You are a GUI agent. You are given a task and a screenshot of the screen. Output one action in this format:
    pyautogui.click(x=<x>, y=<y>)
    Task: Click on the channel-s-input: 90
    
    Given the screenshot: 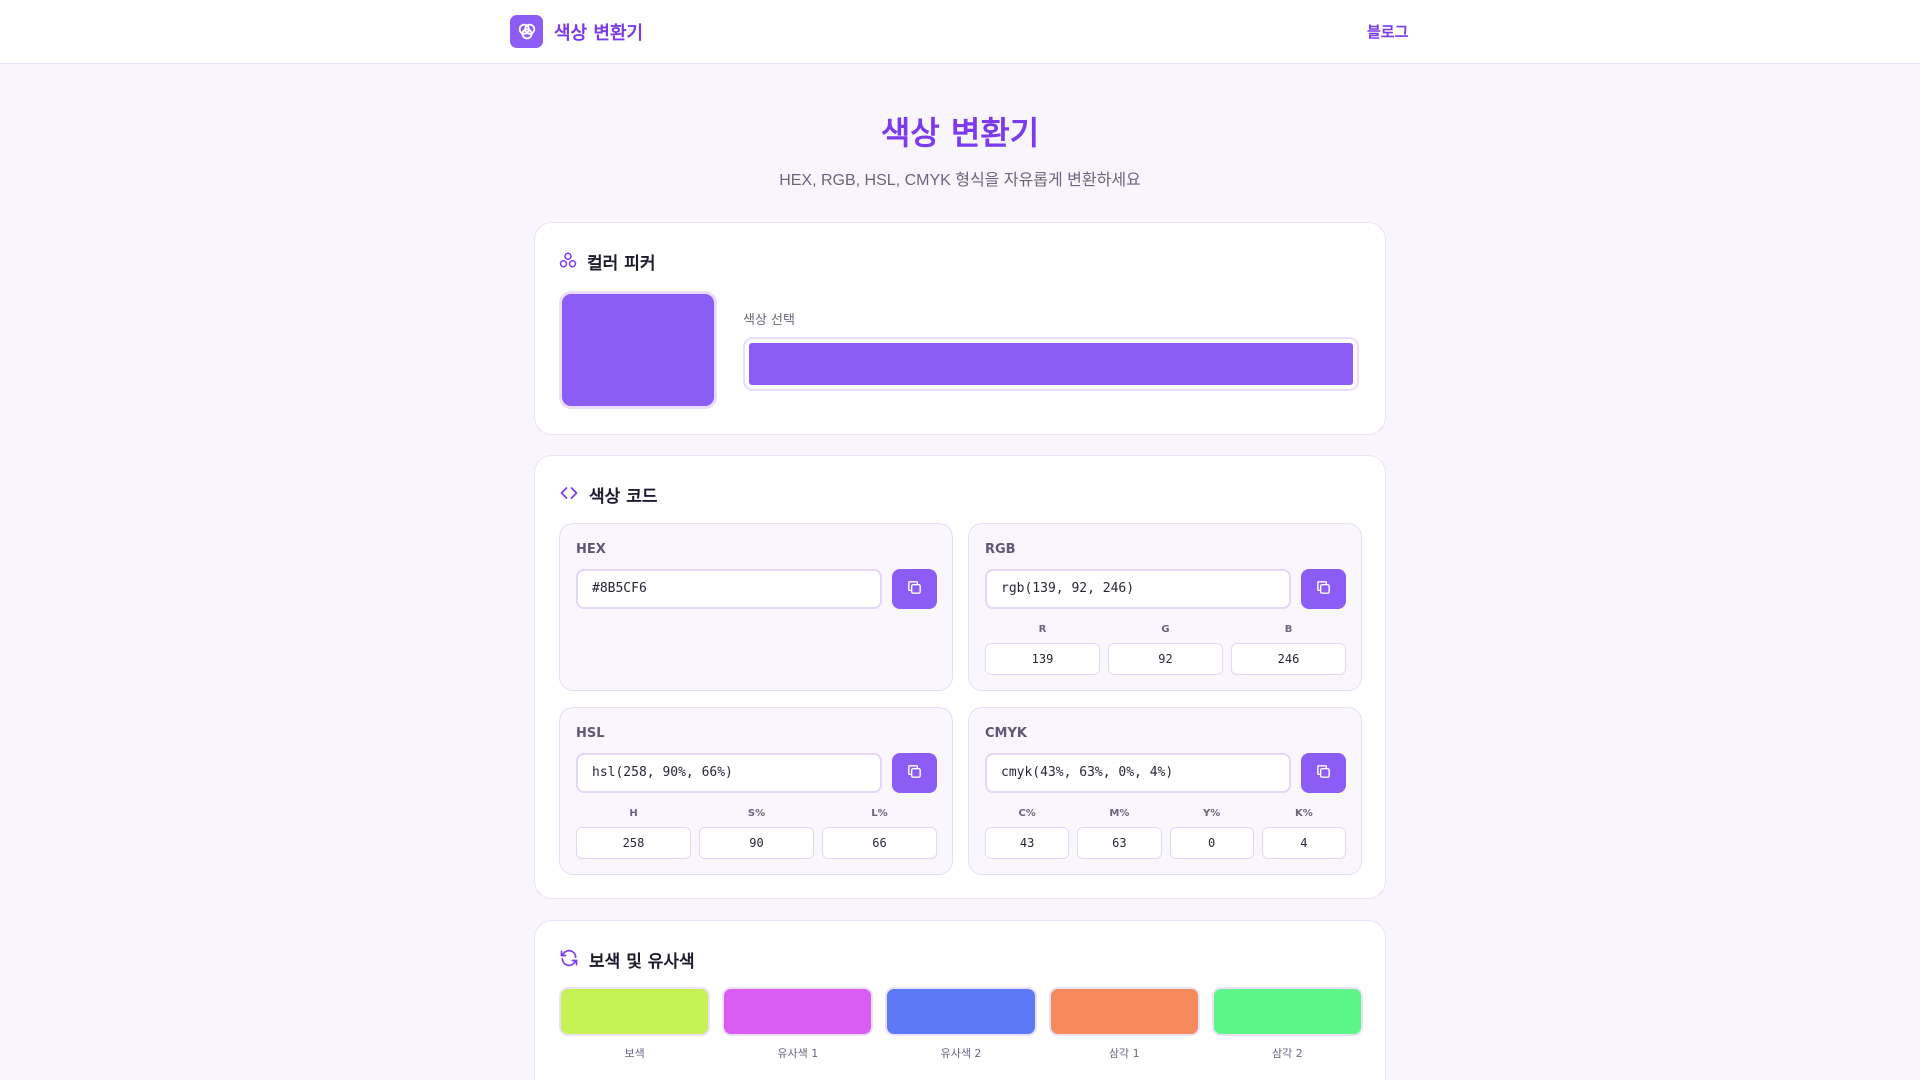 What is the action you would take?
    pyautogui.click(x=756, y=843)
    